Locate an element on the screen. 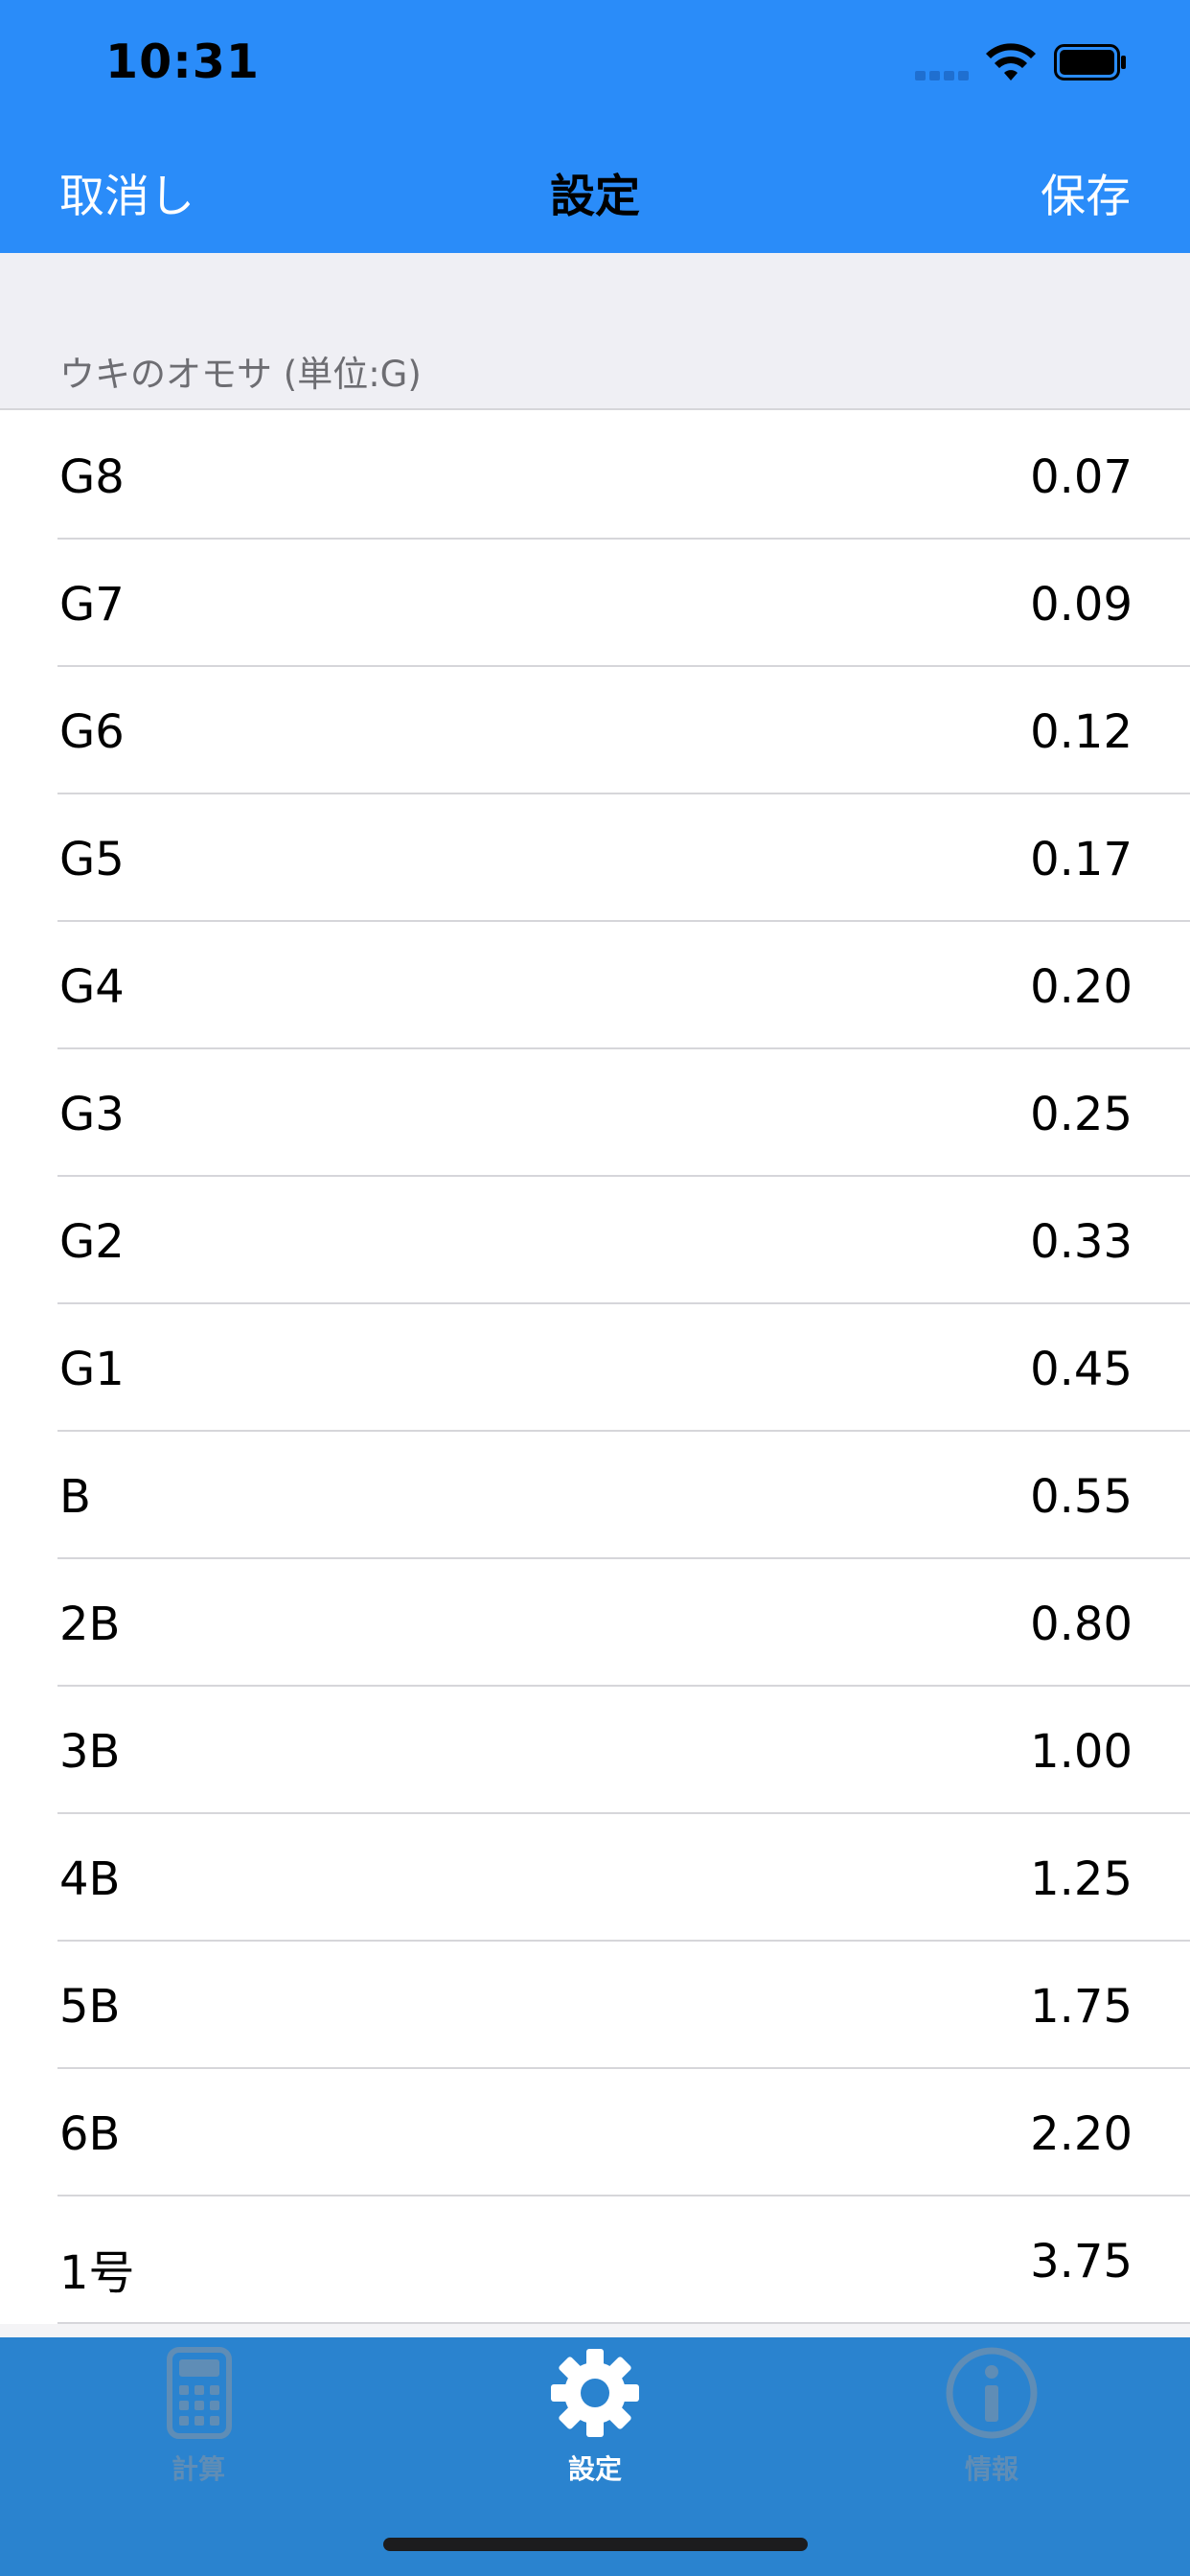 The height and width of the screenshot is (2576, 1190). row-value: 0.17 is located at coordinates (1081, 859).